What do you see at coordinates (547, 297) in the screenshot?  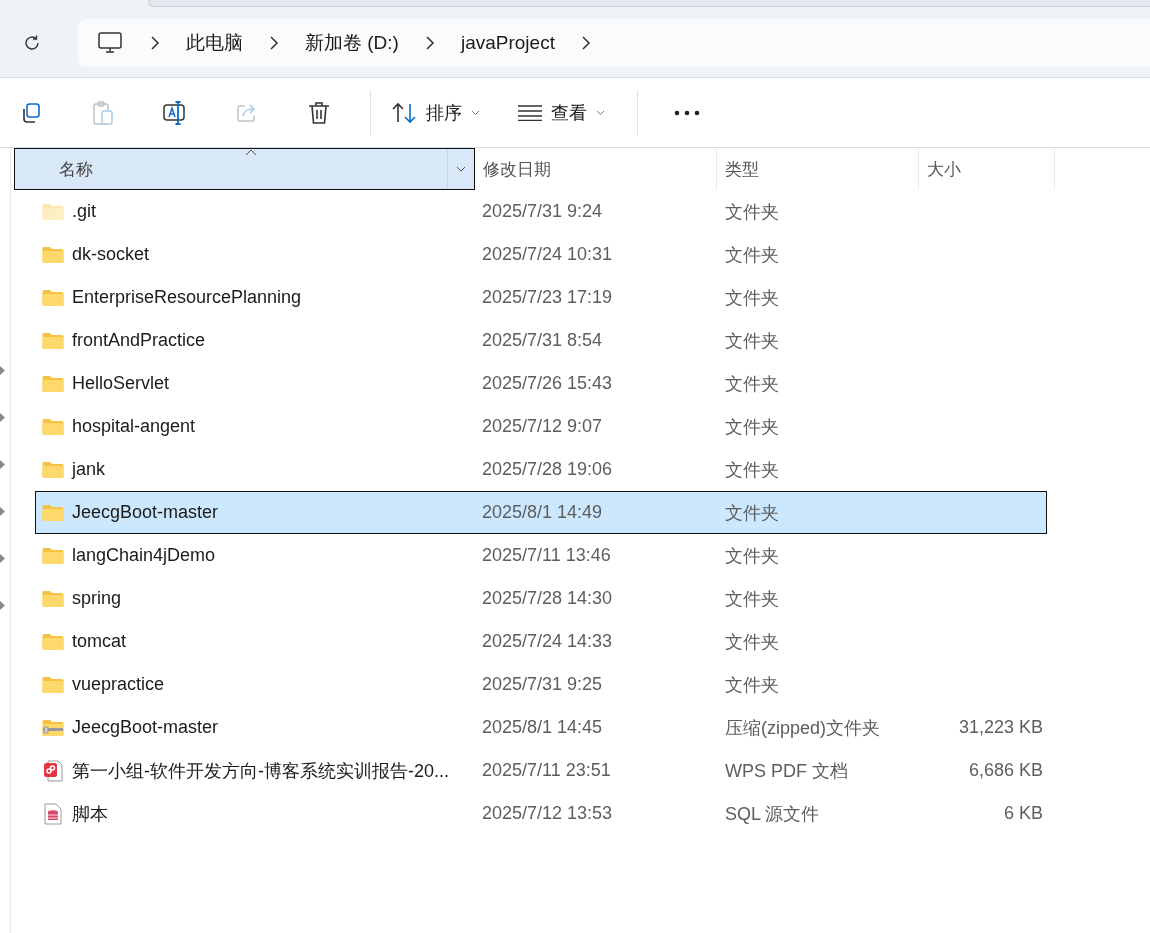 I see `modified-date: 2025/7/23 17:19` at bounding box center [547, 297].